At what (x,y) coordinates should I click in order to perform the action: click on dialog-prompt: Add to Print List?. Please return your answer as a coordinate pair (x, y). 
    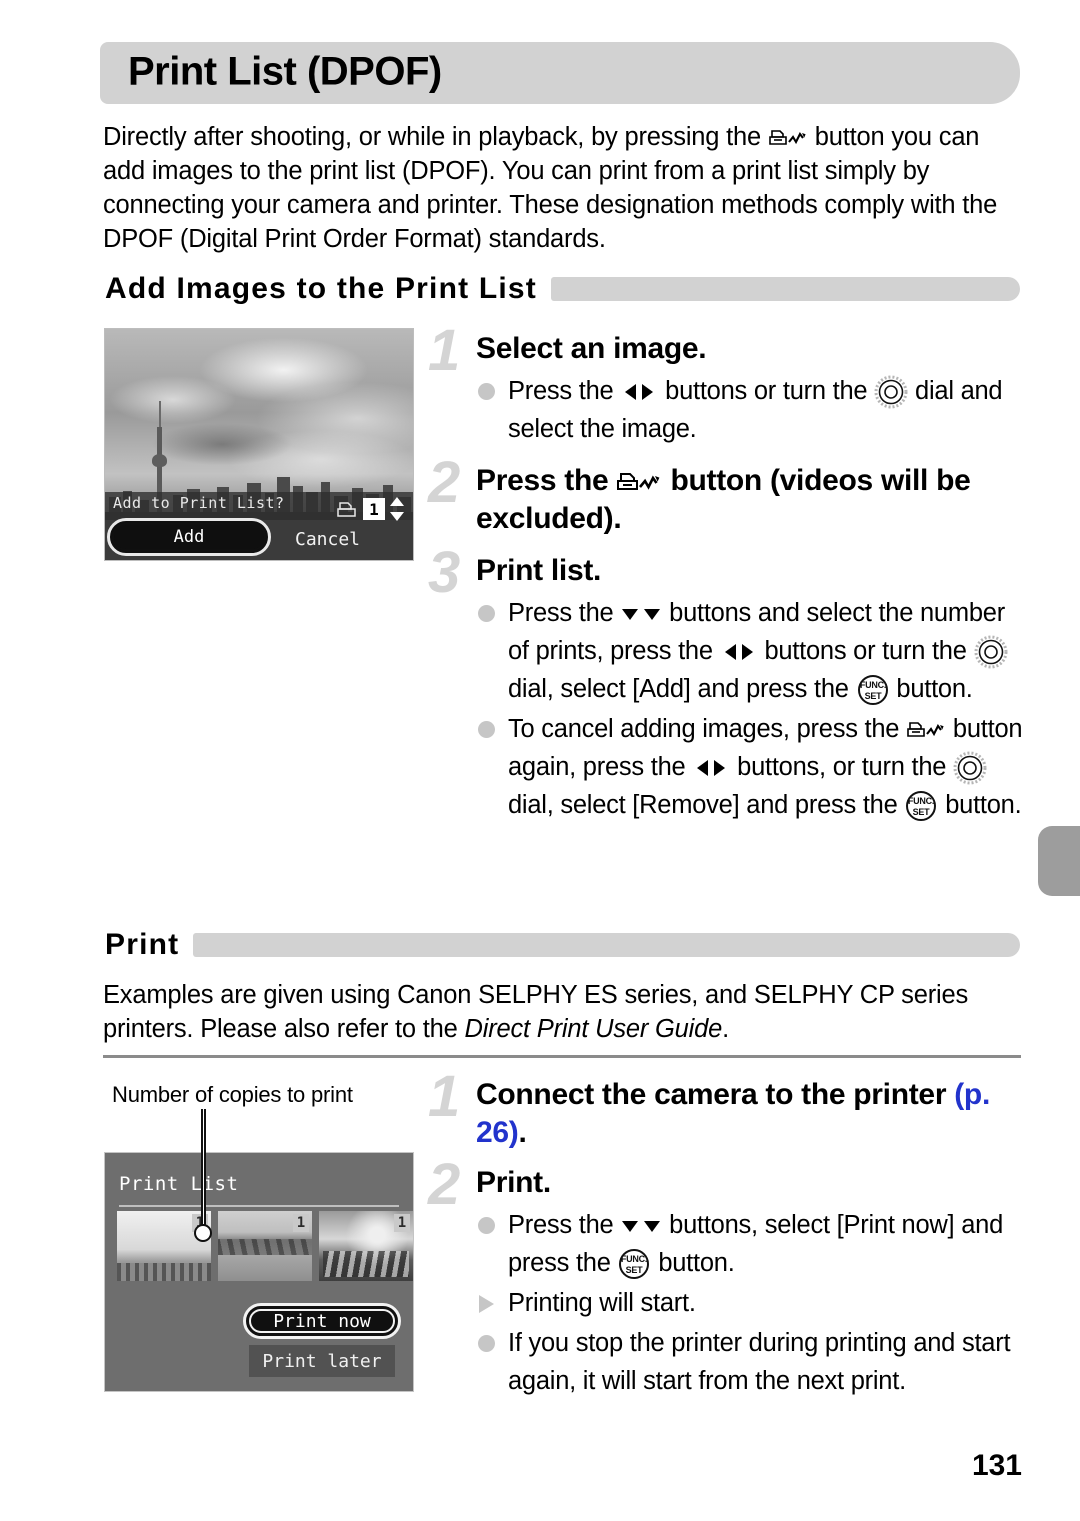
    Looking at the image, I should click on (199, 503).